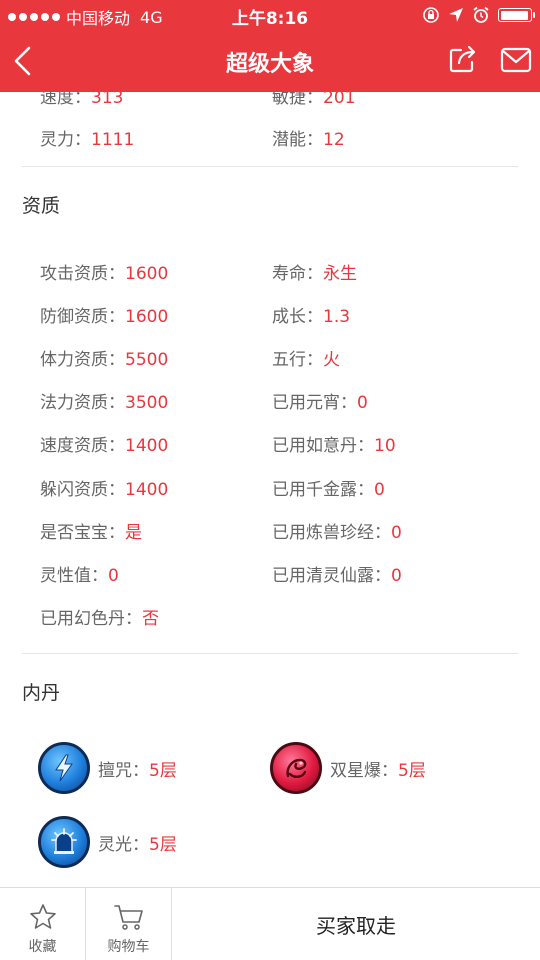 This screenshot has height=960, width=540. I want to click on stat-label: 已用幻色丹：, so click(91, 619).